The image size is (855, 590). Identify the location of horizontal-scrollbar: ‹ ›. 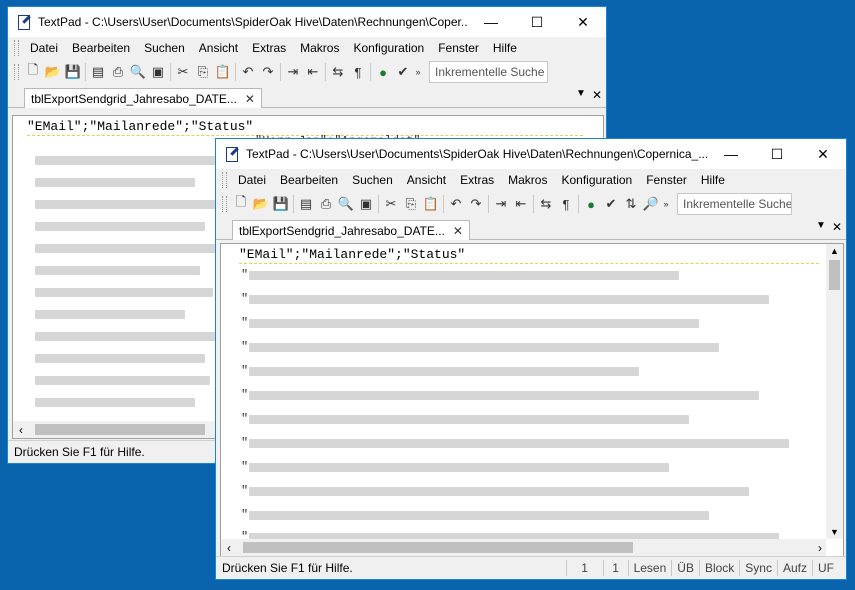
(523, 547).